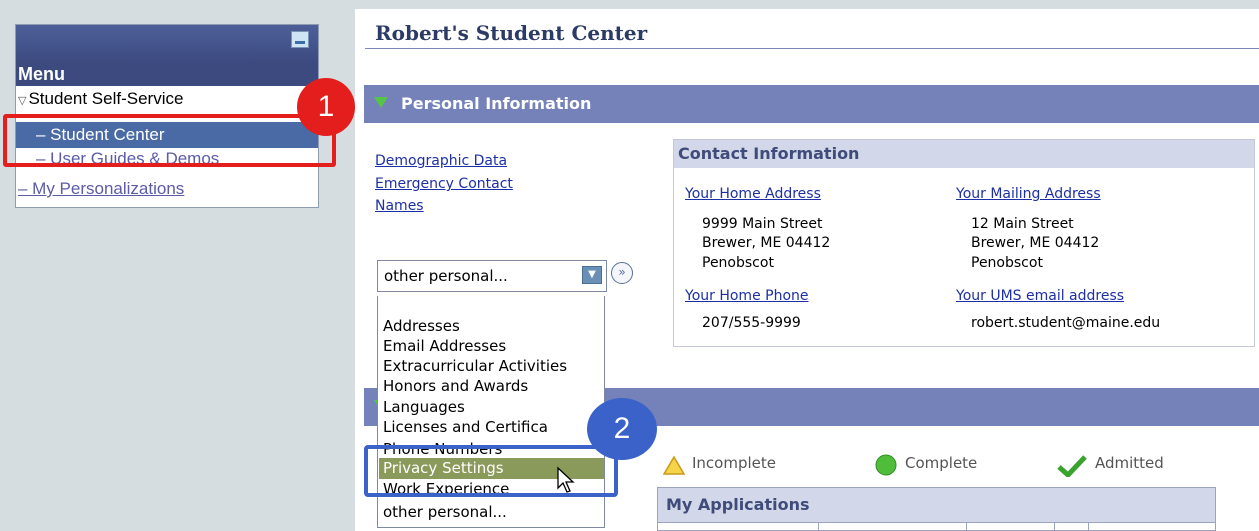 Image resolution: width=1259 pixels, height=531 pixels. I want to click on names-link: Names, so click(399, 206).